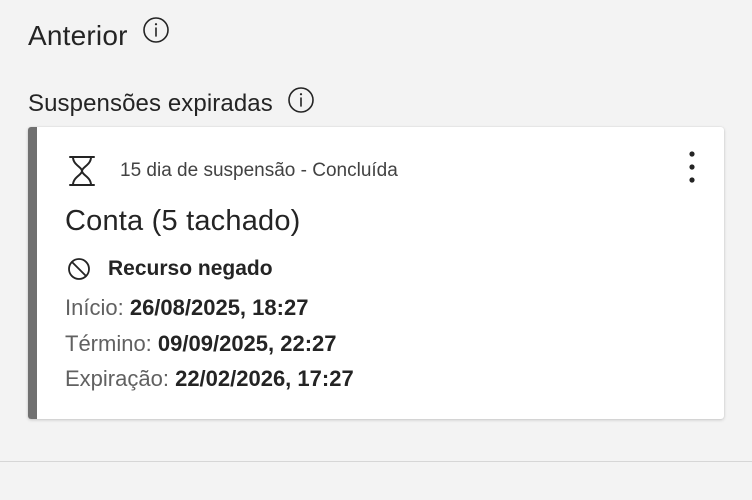 Image resolution: width=752 pixels, height=500 pixels. I want to click on start-date-row: Início: 26/08/2025, 18:27, so click(186, 308).